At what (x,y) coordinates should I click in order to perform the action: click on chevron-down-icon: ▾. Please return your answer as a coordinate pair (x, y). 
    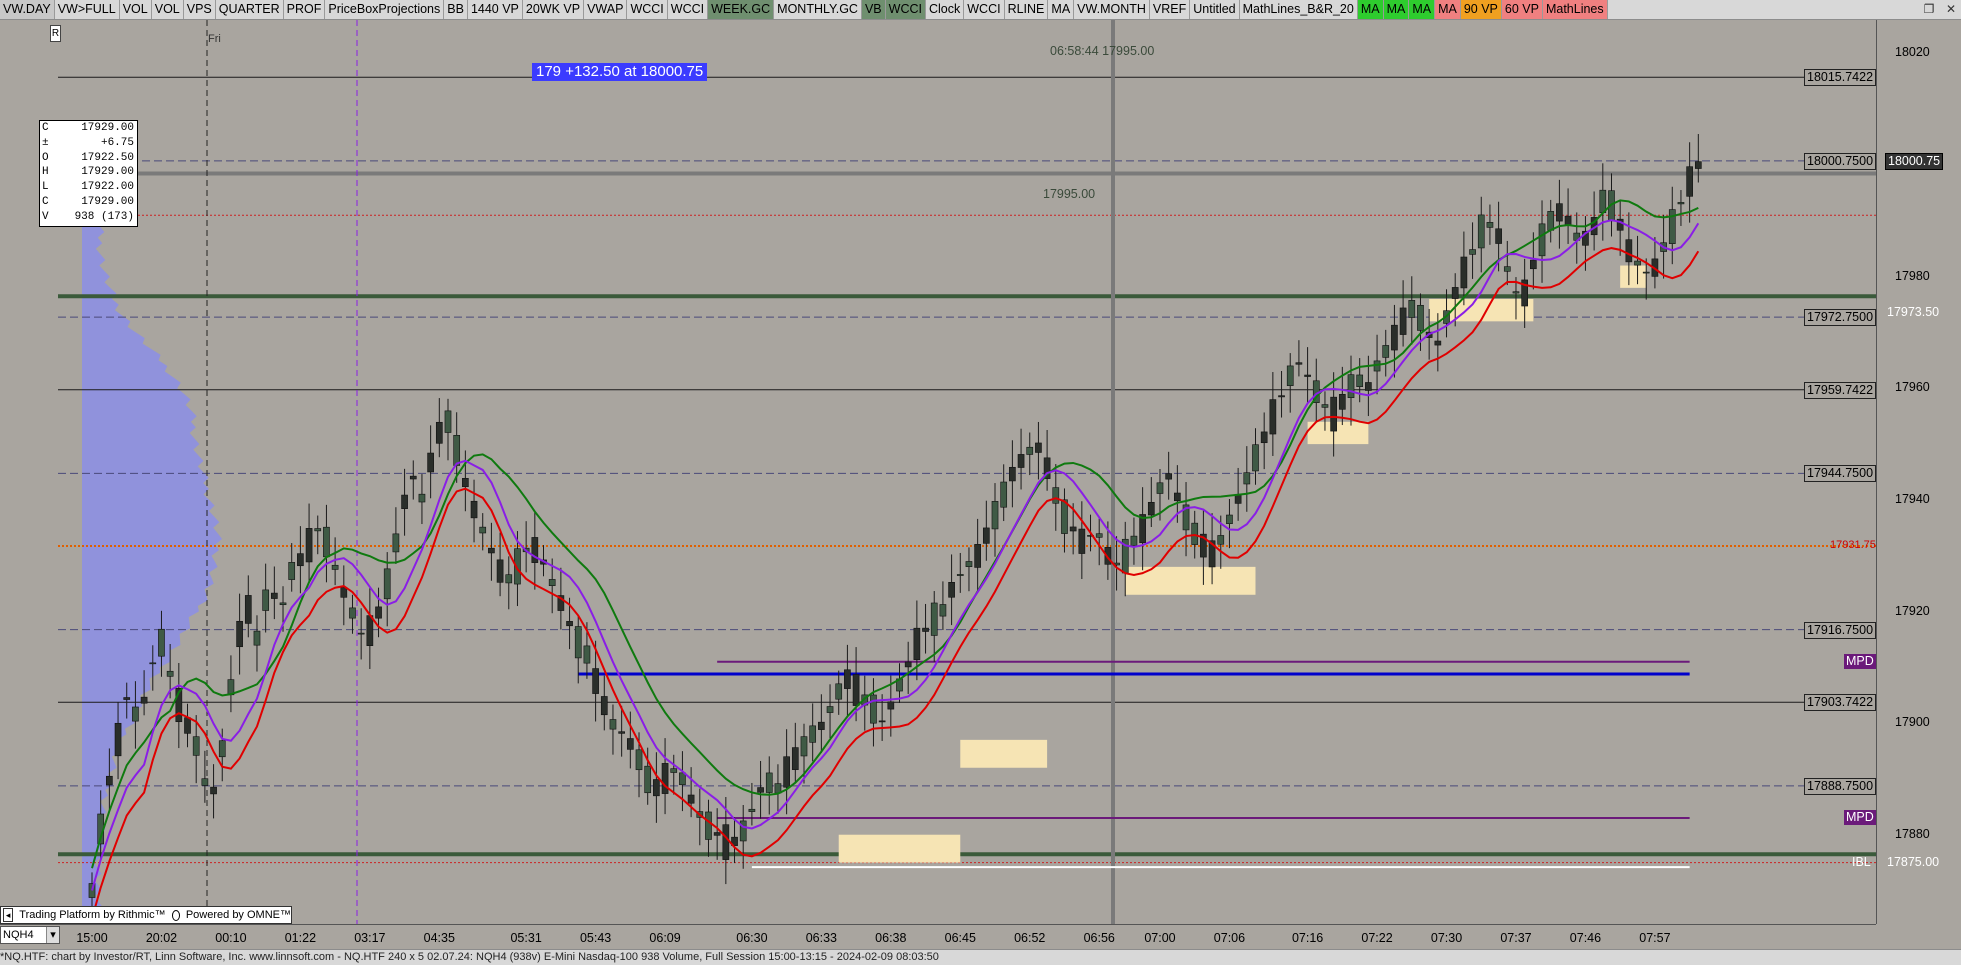
    Looking at the image, I should click on (52, 935).